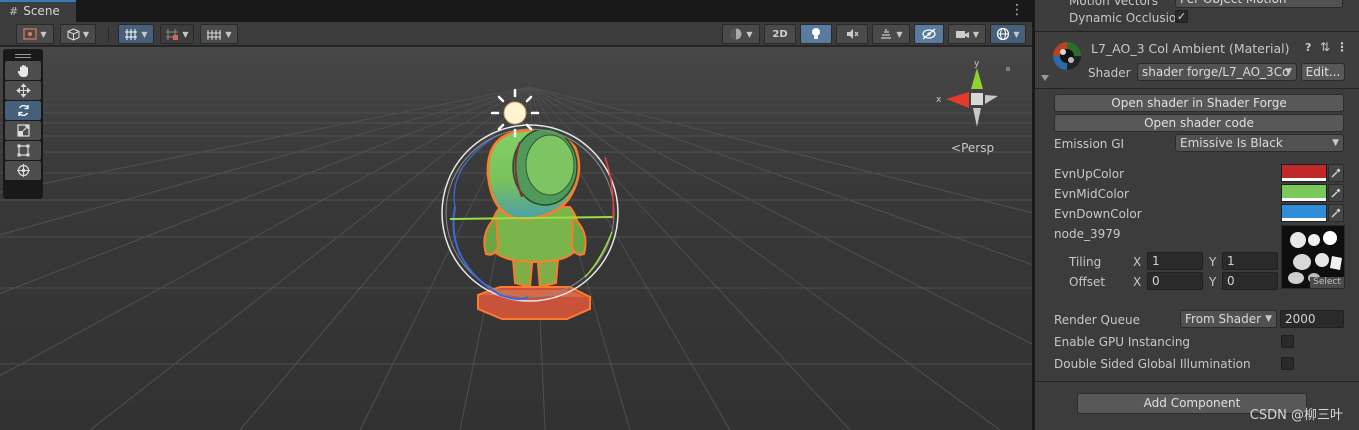 The image size is (1359, 430). I want to click on audio-toggle, so click(852, 34).